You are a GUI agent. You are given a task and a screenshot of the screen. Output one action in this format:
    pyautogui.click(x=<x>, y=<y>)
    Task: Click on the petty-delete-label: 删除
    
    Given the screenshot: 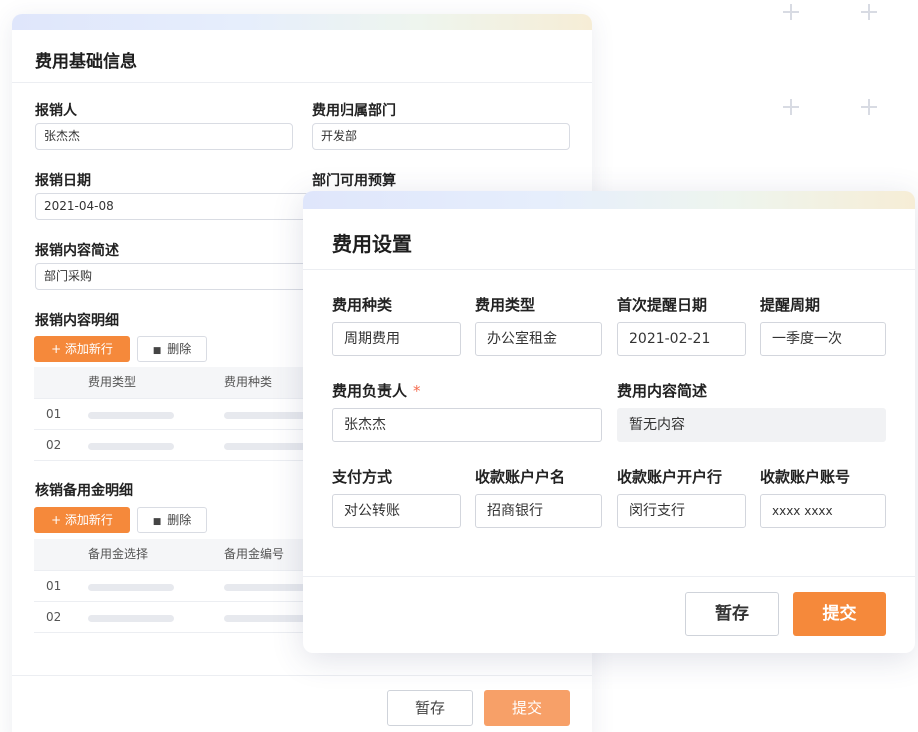 What is the action you would take?
    pyautogui.click(x=179, y=520)
    